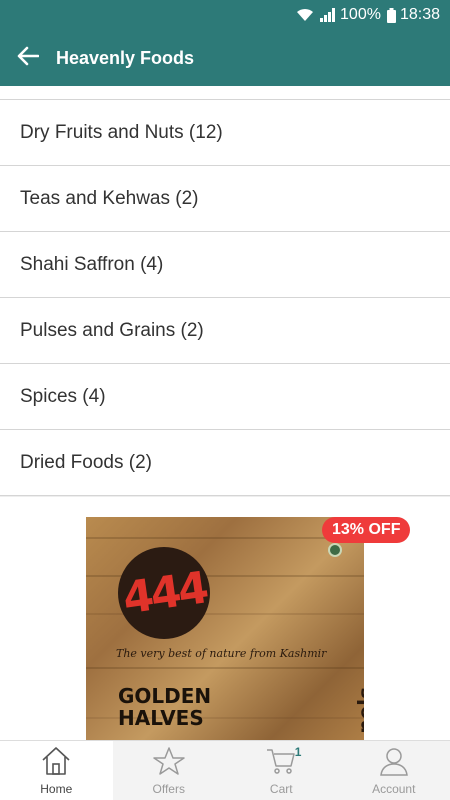  What do you see at coordinates (360, 14) in the screenshot?
I see `battery-percent: 100%` at bounding box center [360, 14].